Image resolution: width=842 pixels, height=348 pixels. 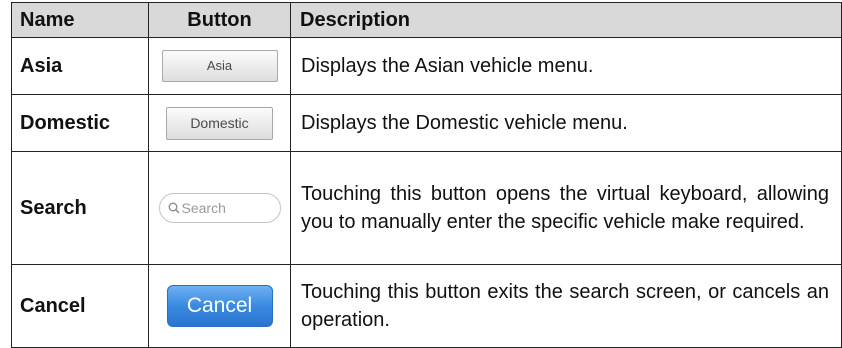 I want to click on header-description: Description, so click(x=566, y=20).